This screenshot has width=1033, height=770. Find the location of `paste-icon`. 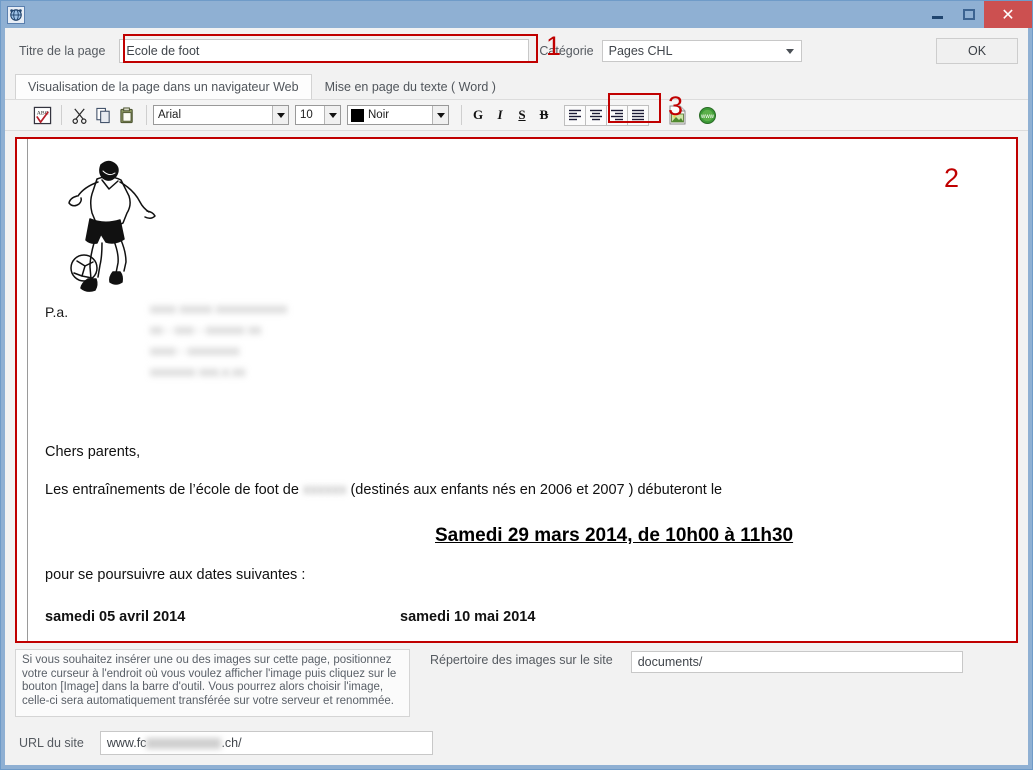

paste-icon is located at coordinates (127, 115).